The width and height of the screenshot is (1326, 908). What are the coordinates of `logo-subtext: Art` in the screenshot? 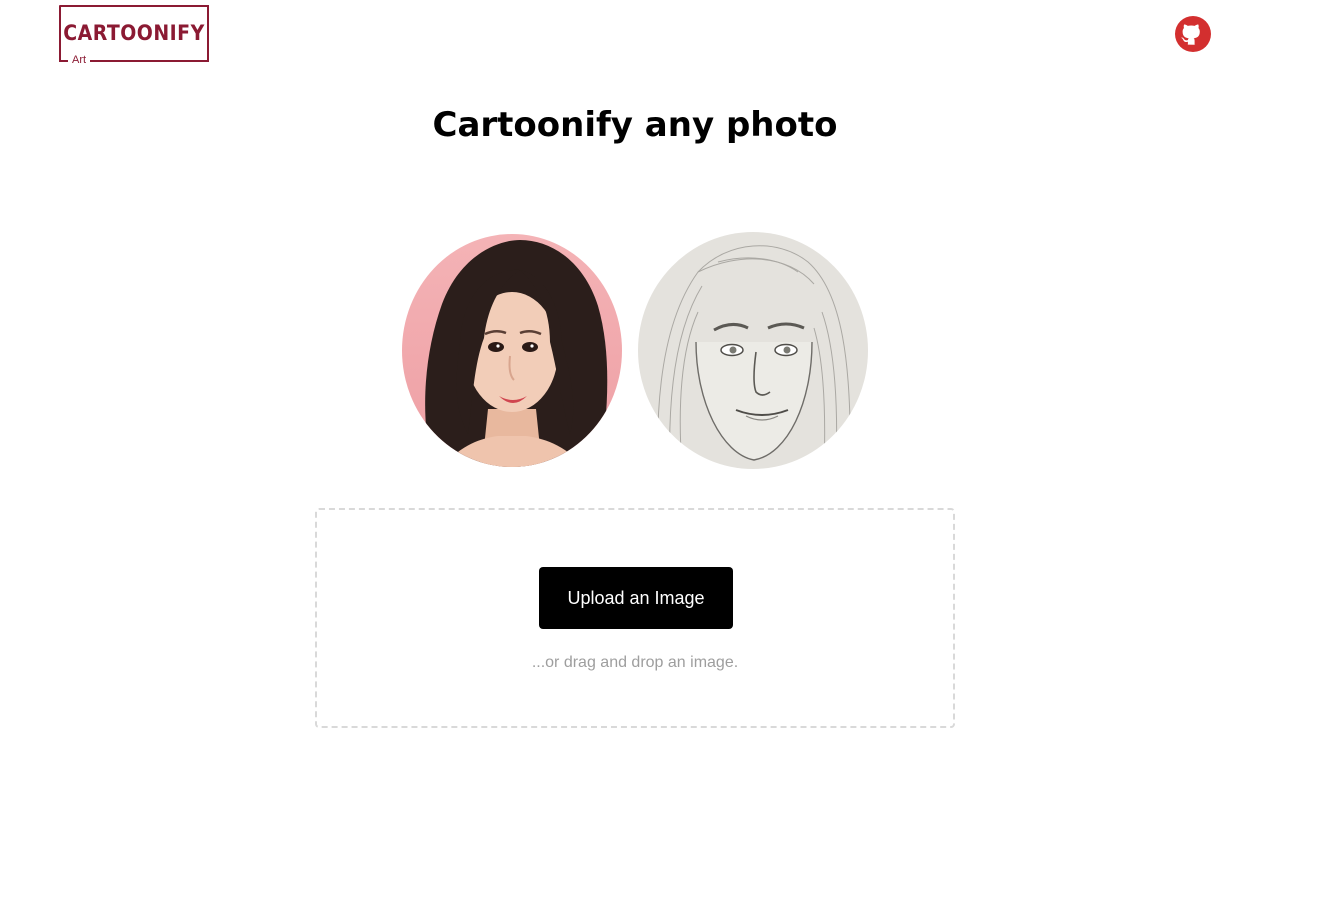 It's located at (79, 60).